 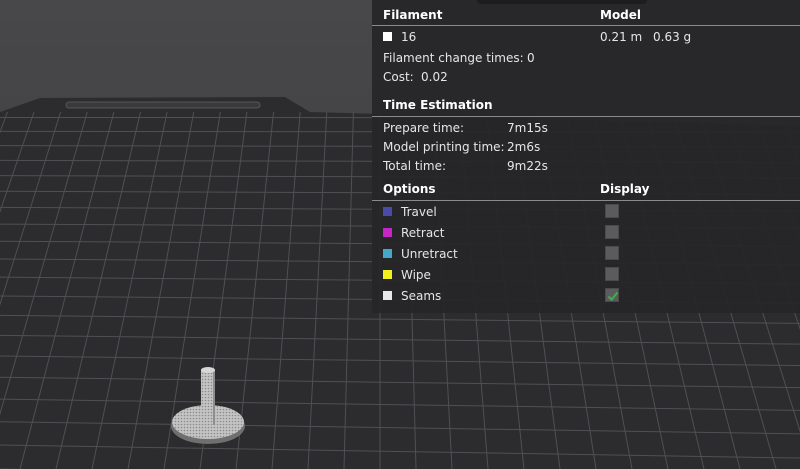 I want to click on filament-color-swatch, so click(x=387, y=36).